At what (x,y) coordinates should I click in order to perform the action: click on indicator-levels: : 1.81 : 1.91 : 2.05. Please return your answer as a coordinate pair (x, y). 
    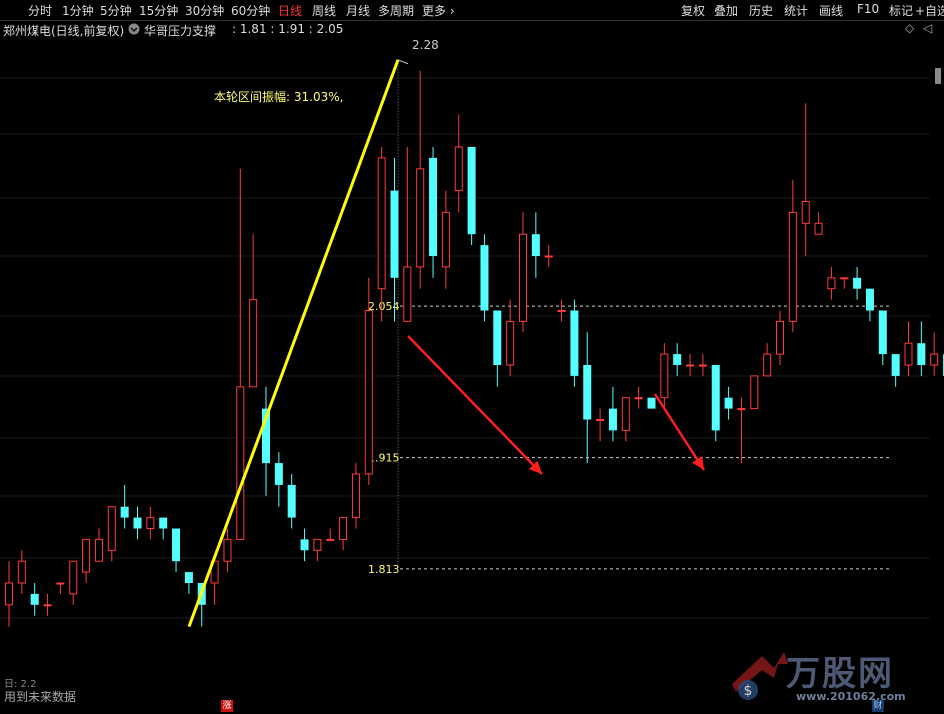
    Looking at the image, I should click on (288, 29).